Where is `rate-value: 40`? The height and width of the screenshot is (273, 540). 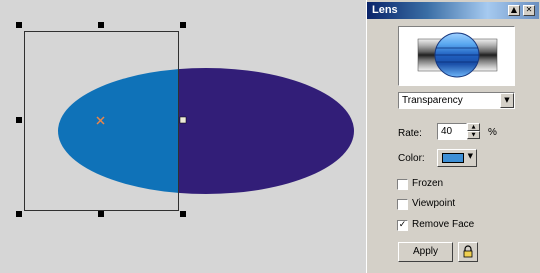
rate-value: 40 is located at coordinates (447, 131).